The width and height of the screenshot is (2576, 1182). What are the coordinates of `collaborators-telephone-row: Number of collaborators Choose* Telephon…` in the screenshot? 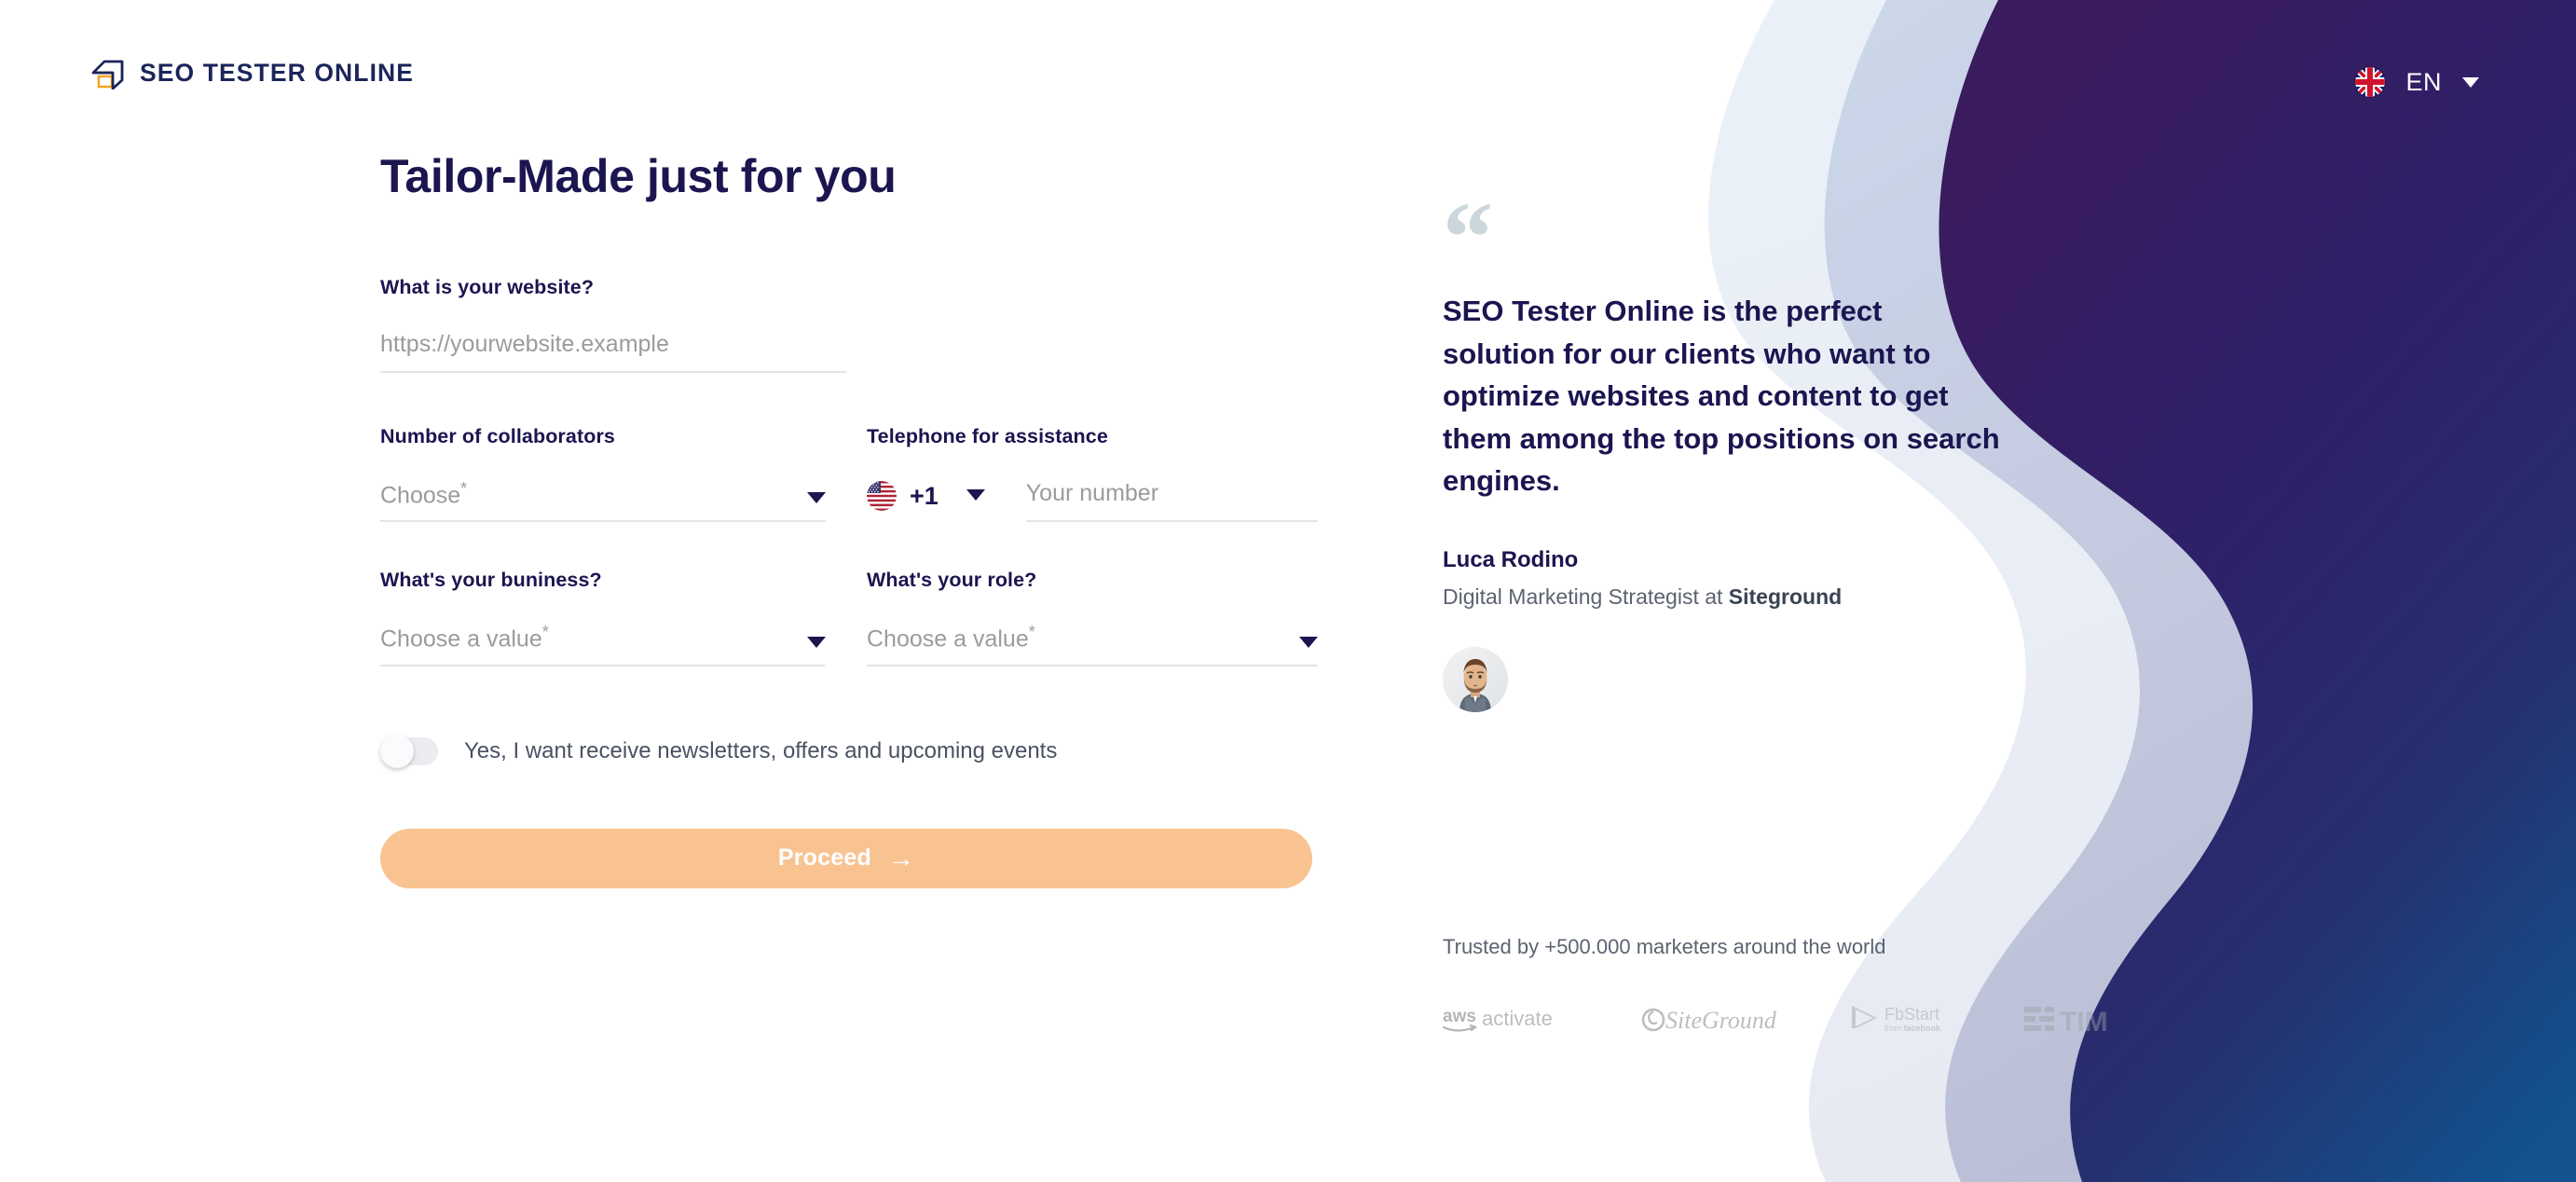 It's located at (851, 474).